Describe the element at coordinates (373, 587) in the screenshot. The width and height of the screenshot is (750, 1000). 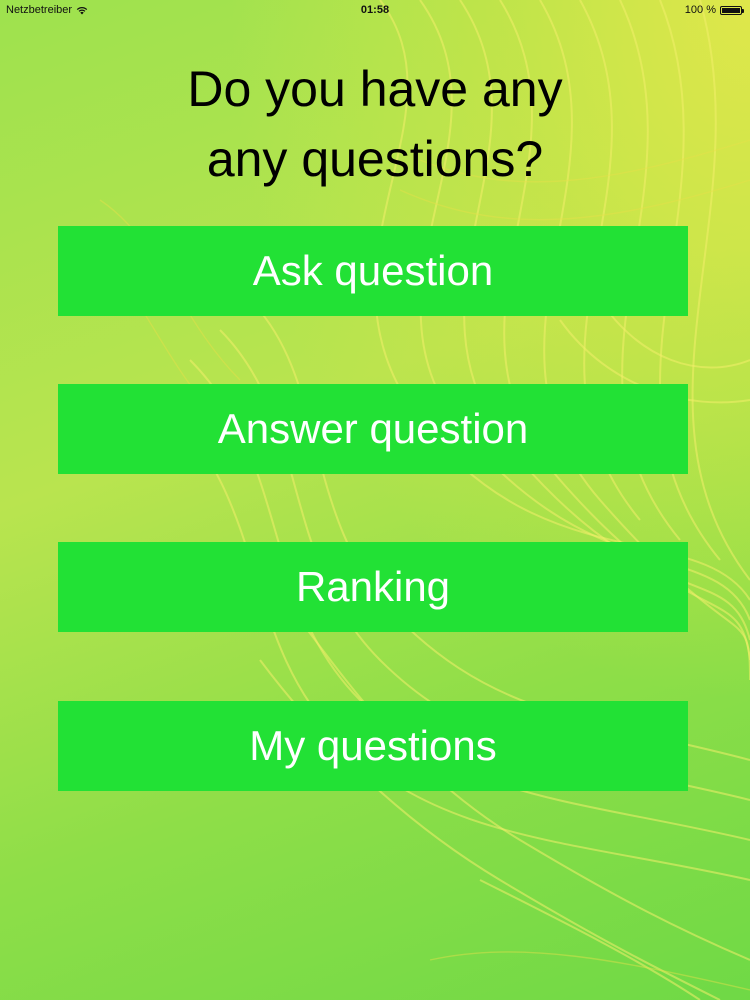
I see `ranking-button: Ranking` at that location.